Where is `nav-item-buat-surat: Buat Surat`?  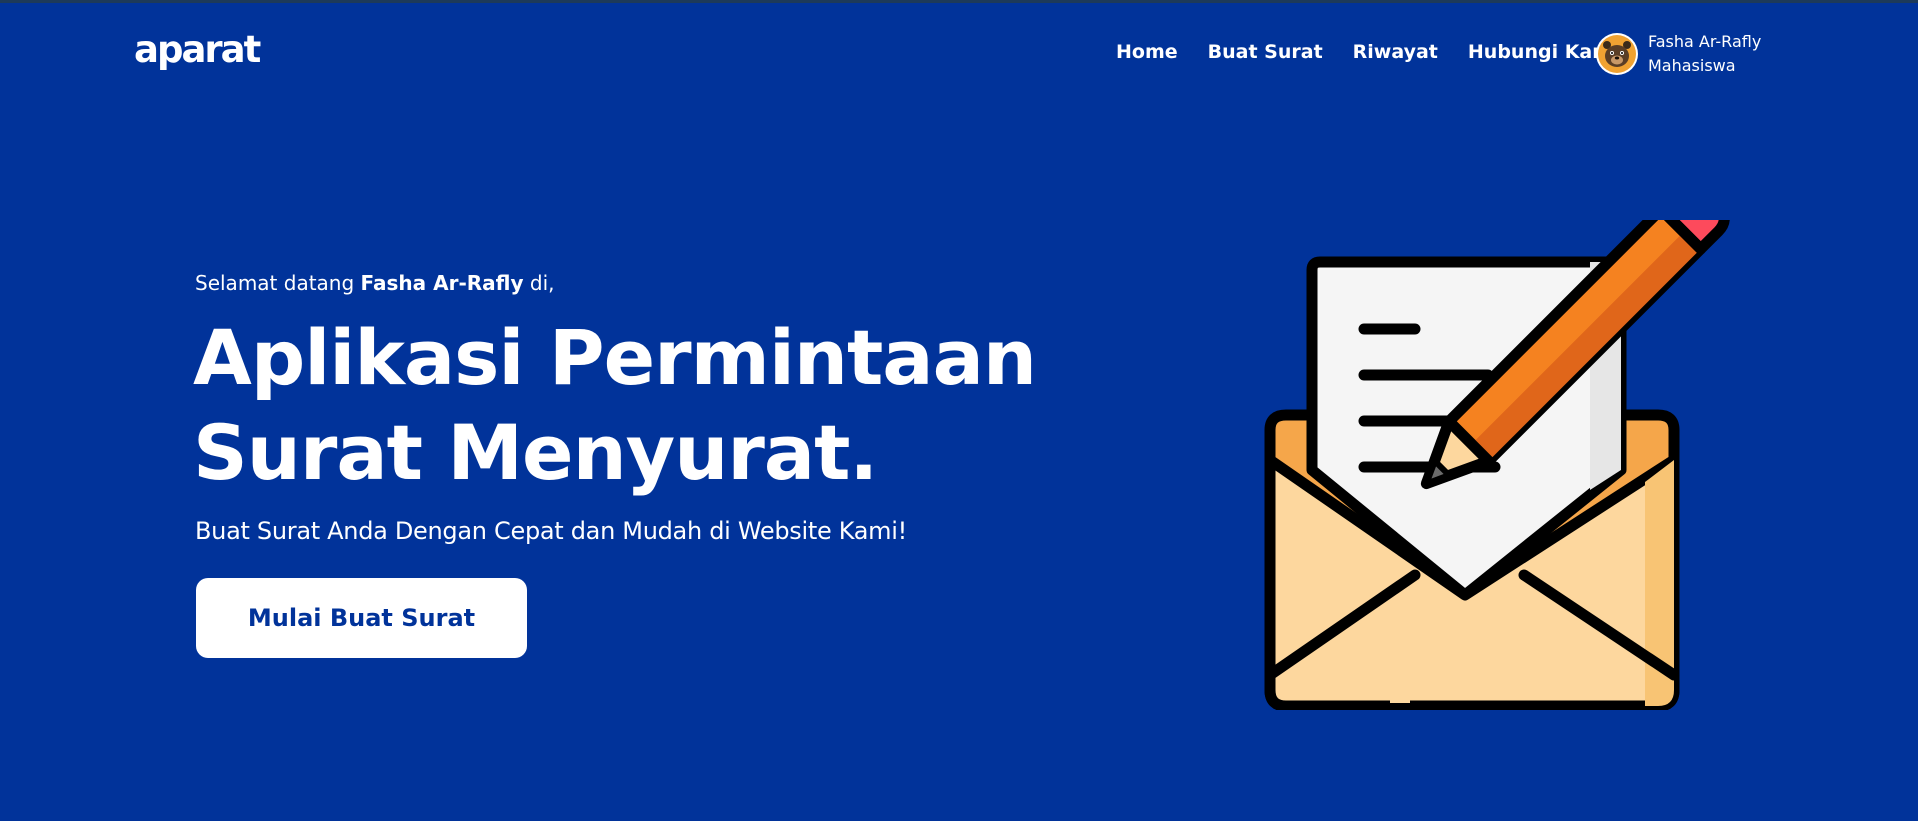
nav-item-buat-surat: Buat Surat is located at coordinates (1265, 52).